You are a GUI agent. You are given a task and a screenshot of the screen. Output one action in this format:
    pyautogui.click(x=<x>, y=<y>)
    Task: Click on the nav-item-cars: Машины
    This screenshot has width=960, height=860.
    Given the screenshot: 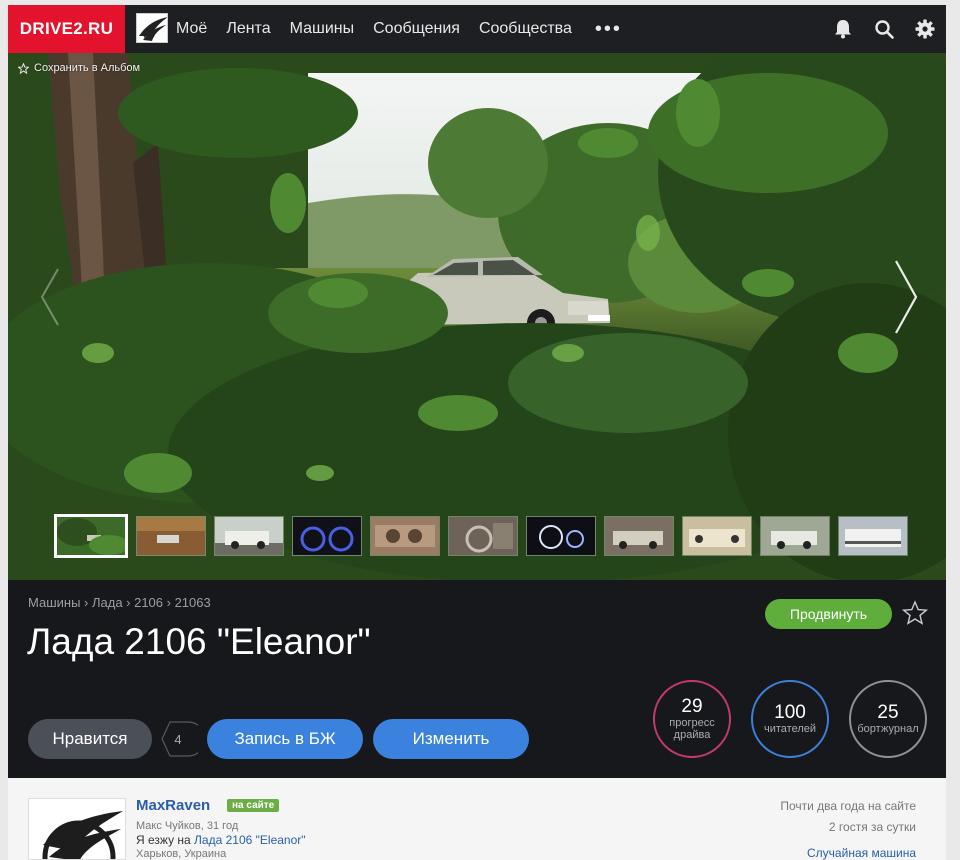 What is the action you would take?
    pyautogui.click(x=322, y=29)
    